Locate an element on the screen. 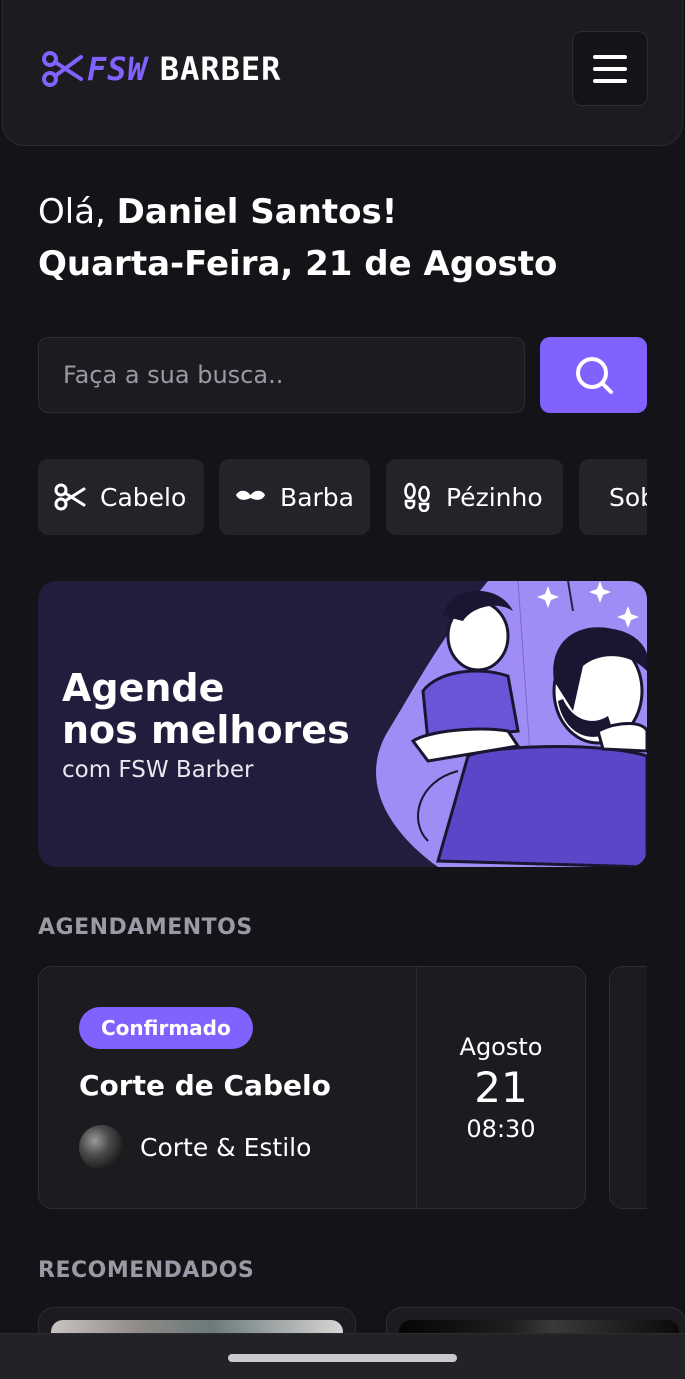 This screenshot has width=685, height=1379. greeting: Olá, Daniel Santos! is located at coordinates (217, 212).